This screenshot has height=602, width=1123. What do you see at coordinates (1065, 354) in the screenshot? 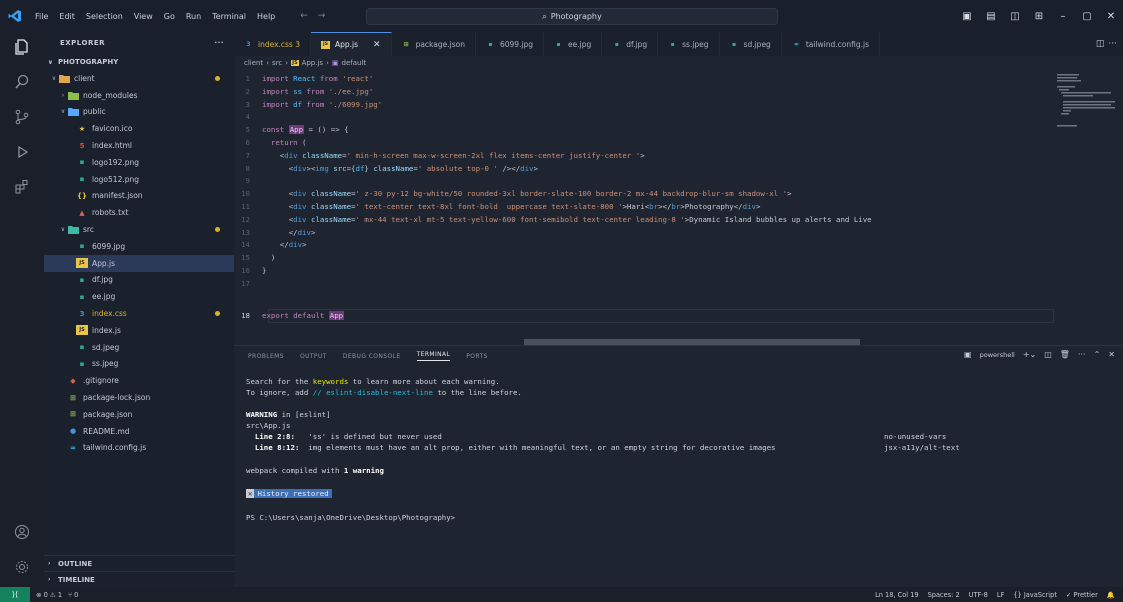
I see `trash-icon: 🗑` at bounding box center [1065, 354].